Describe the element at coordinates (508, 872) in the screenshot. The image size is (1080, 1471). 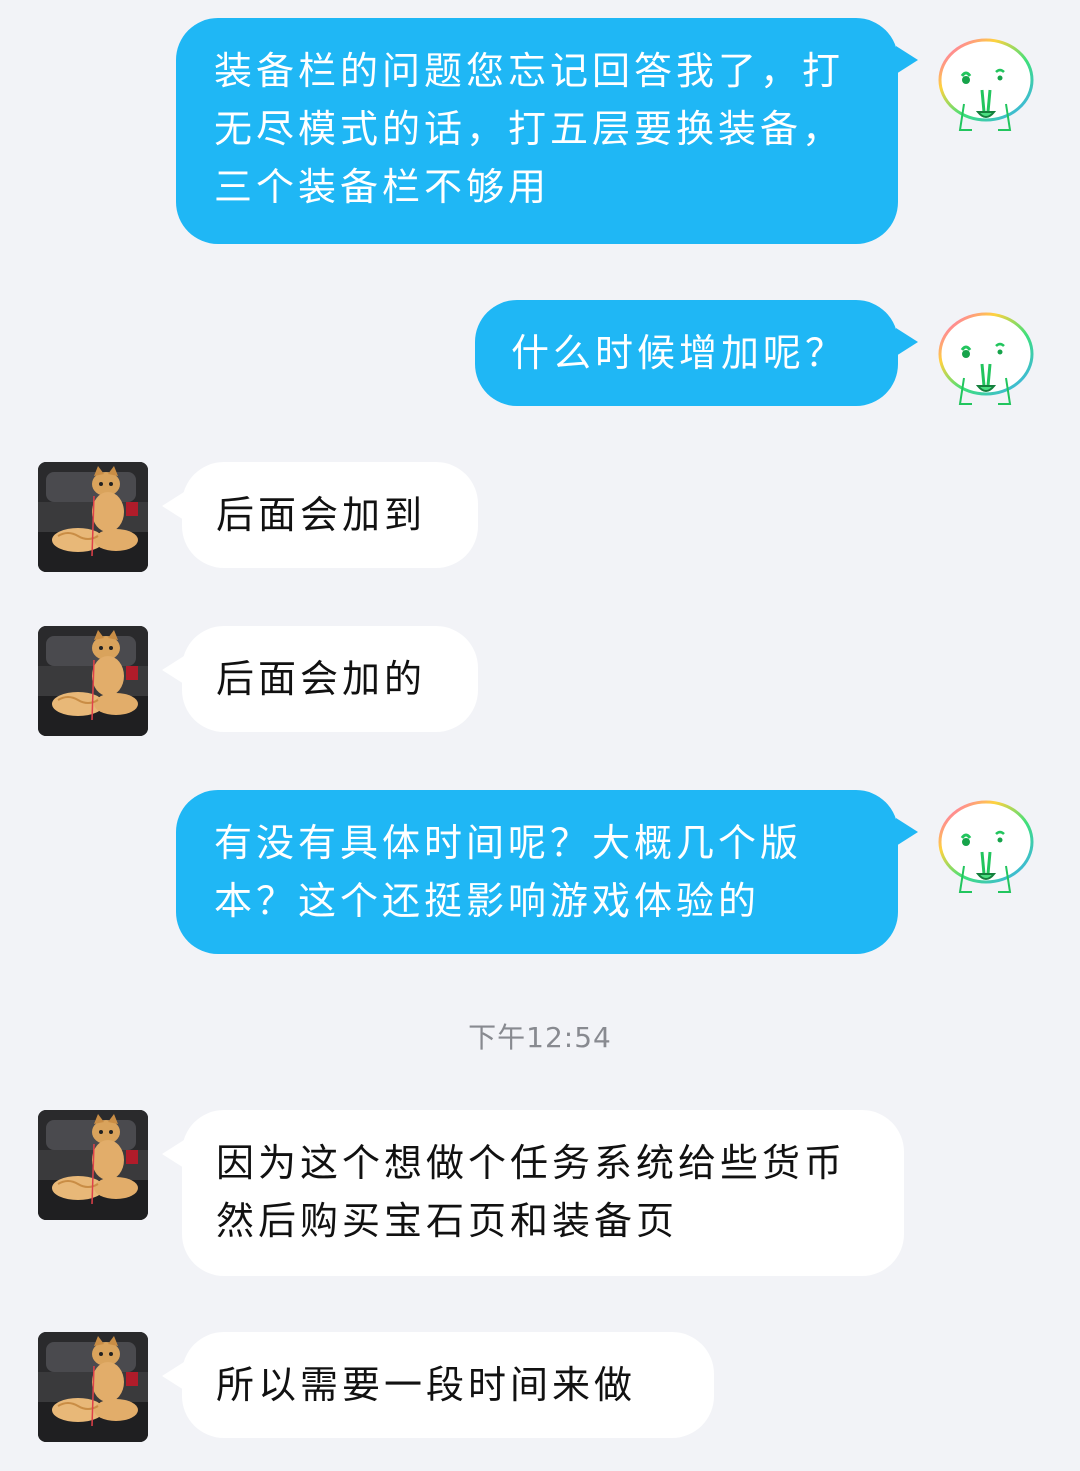
I see `message-text: 有没有具体时间呢？大概几个版本？这个还挺影响游戏体验的` at that location.